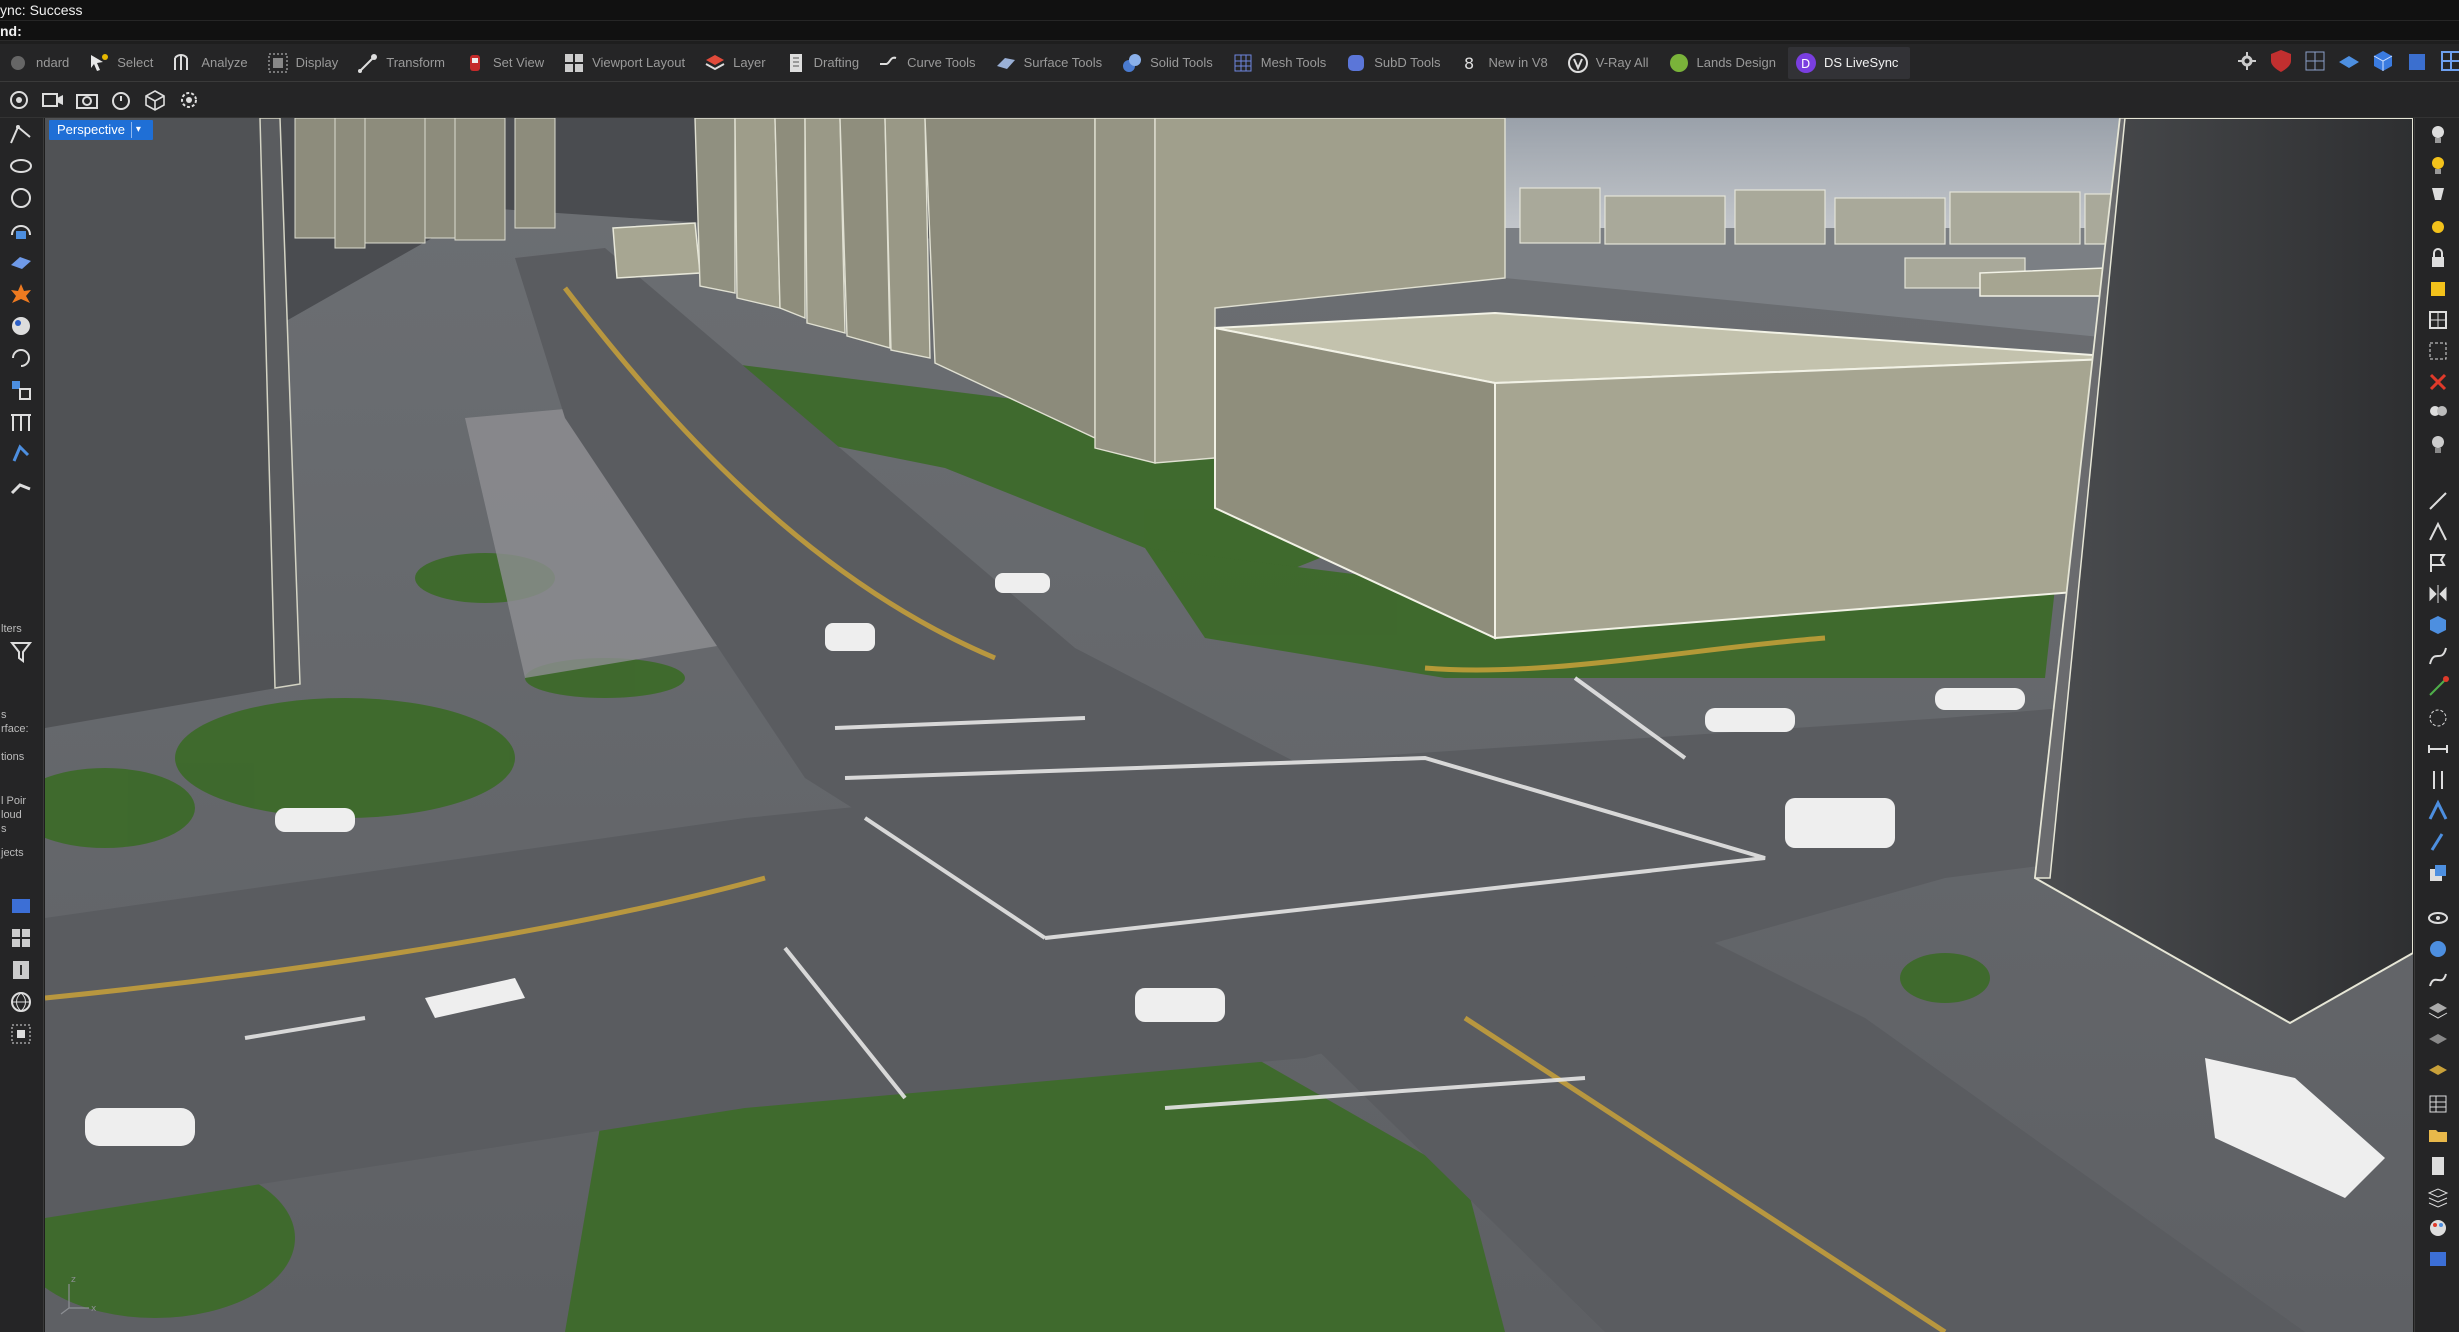 The width and height of the screenshot is (2459, 1332). Describe the element at coordinates (2315, 61) in the screenshot. I see `network-view-icon` at that location.